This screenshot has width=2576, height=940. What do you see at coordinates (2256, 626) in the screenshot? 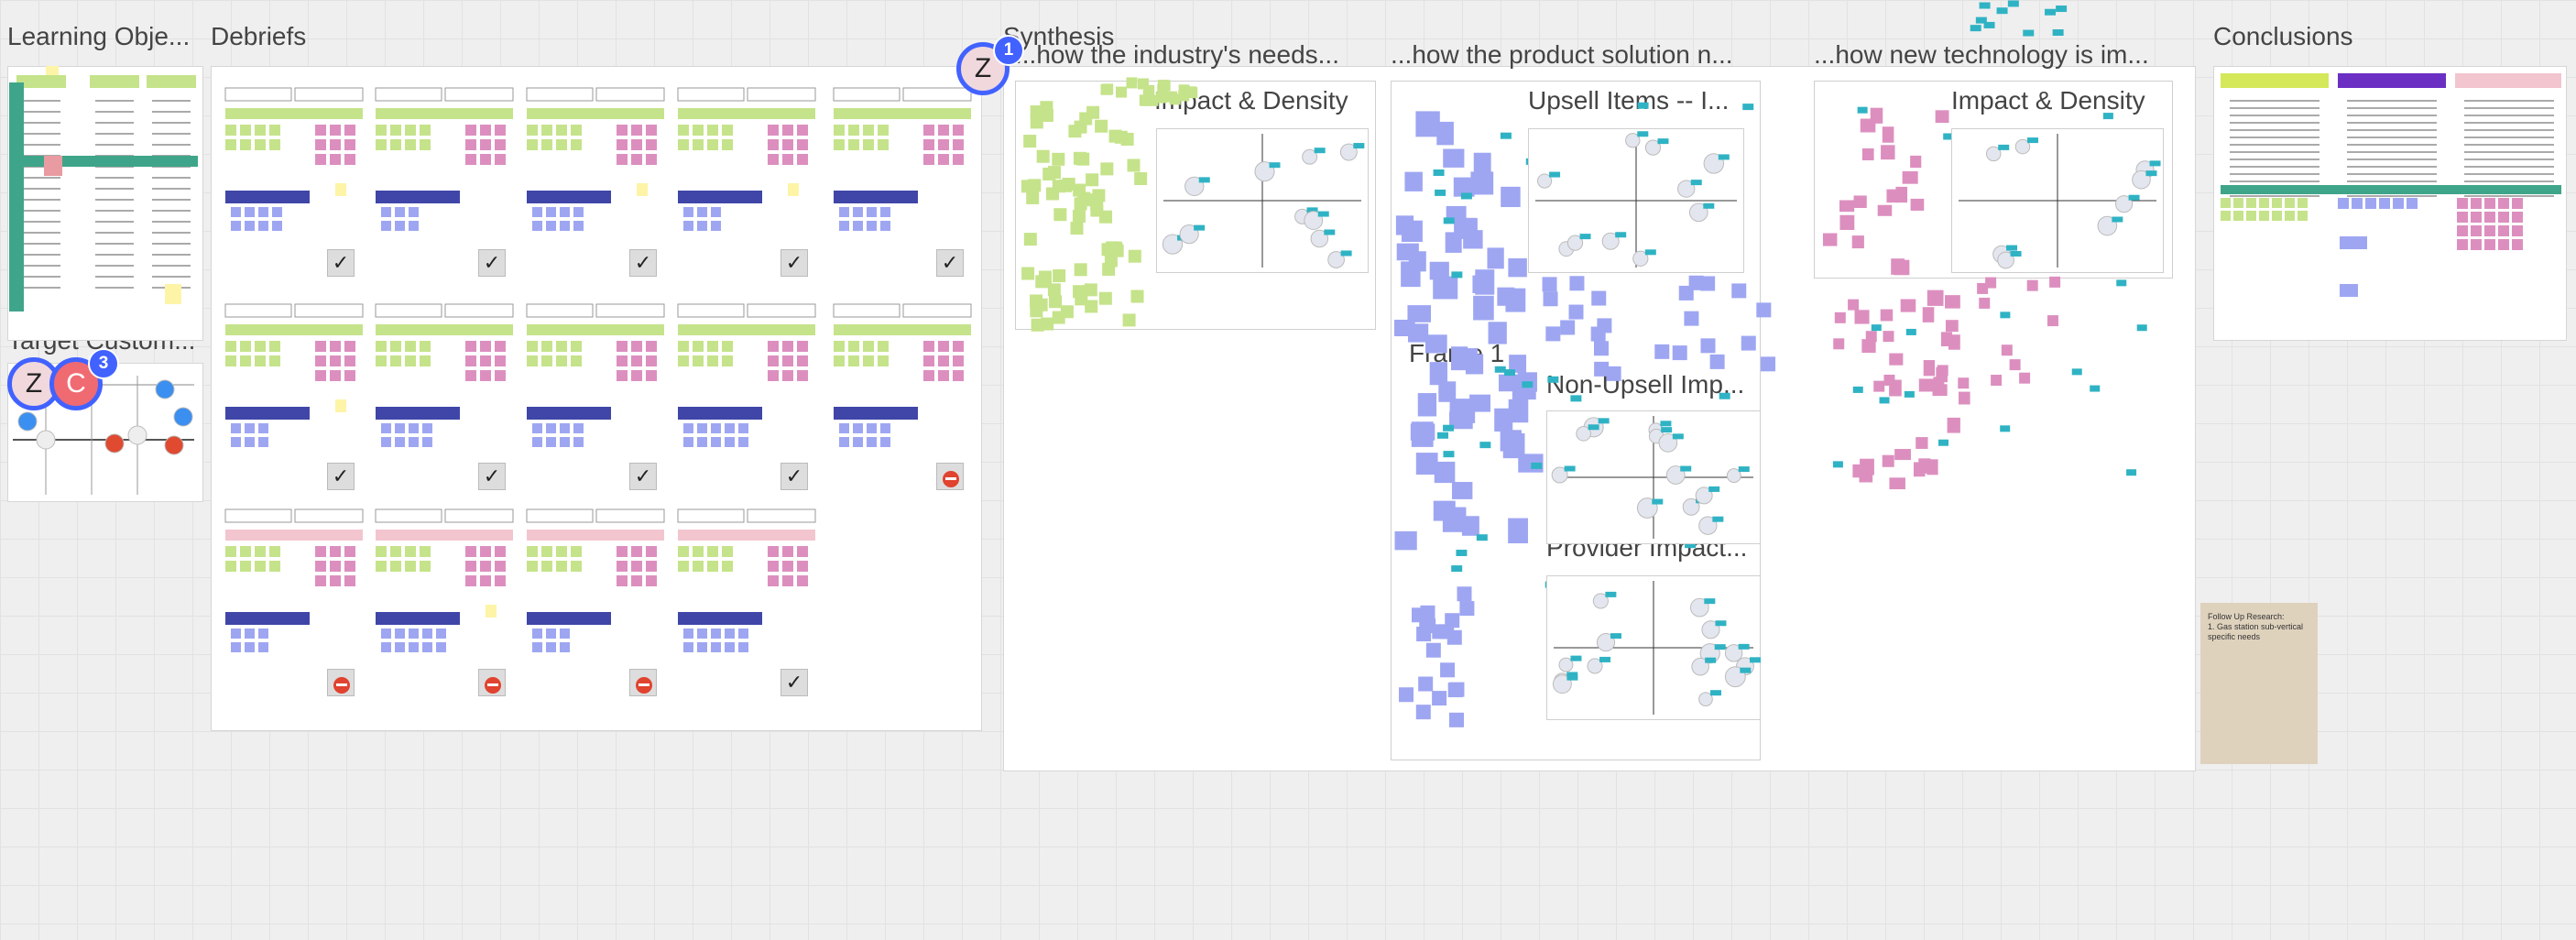
I see `sticky-line-2: 1. Gas station sub-vertical` at bounding box center [2256, 626].